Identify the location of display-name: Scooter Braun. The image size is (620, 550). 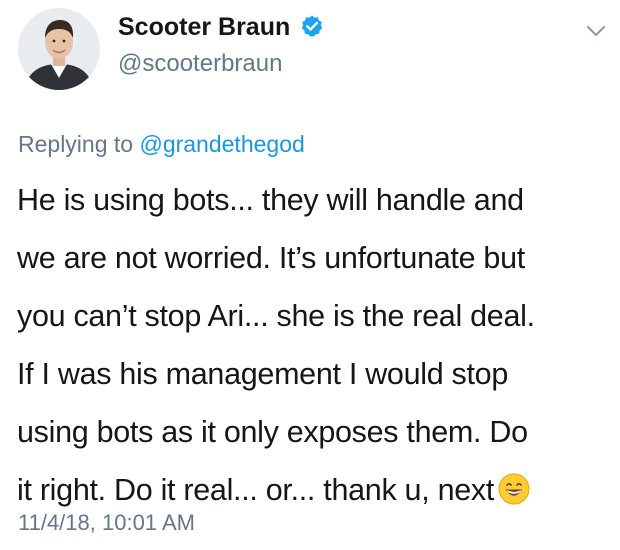
(204, 27).